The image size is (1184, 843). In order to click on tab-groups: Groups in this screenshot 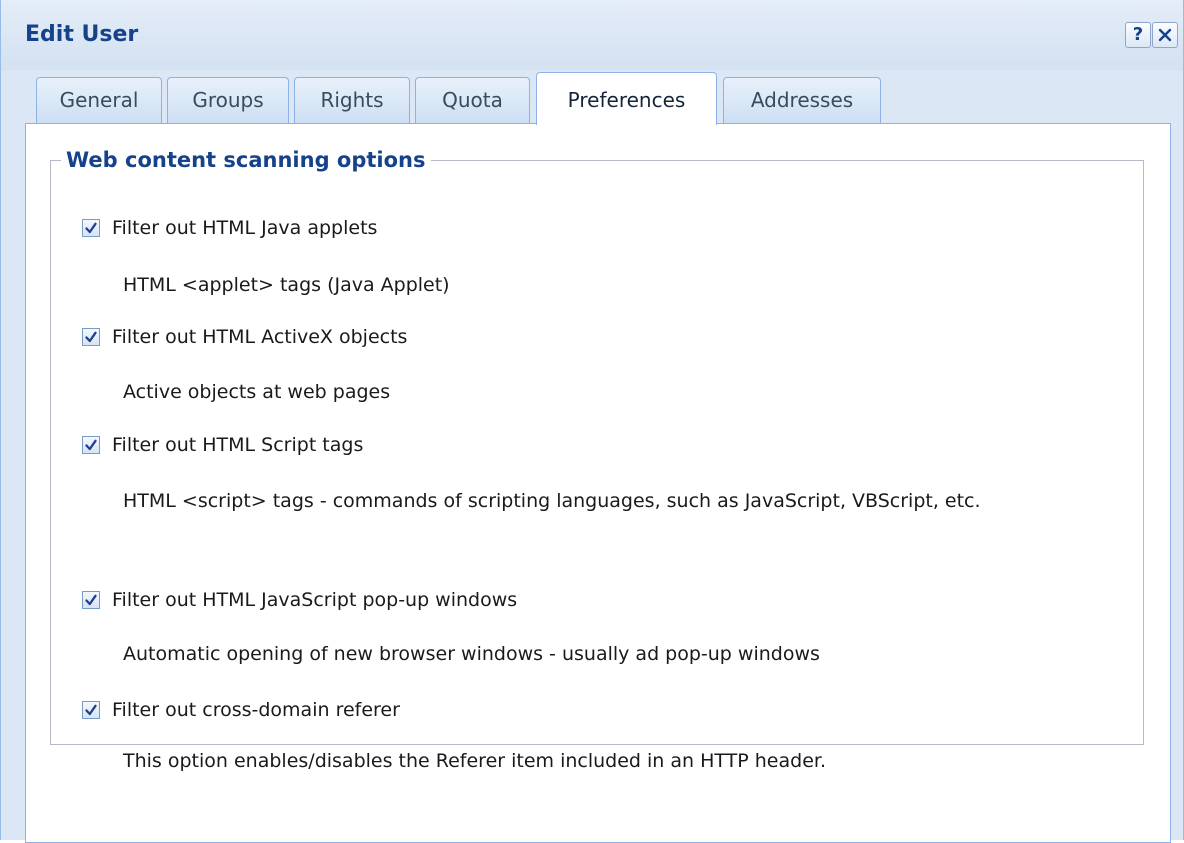, I will do `click(228, 100)`.